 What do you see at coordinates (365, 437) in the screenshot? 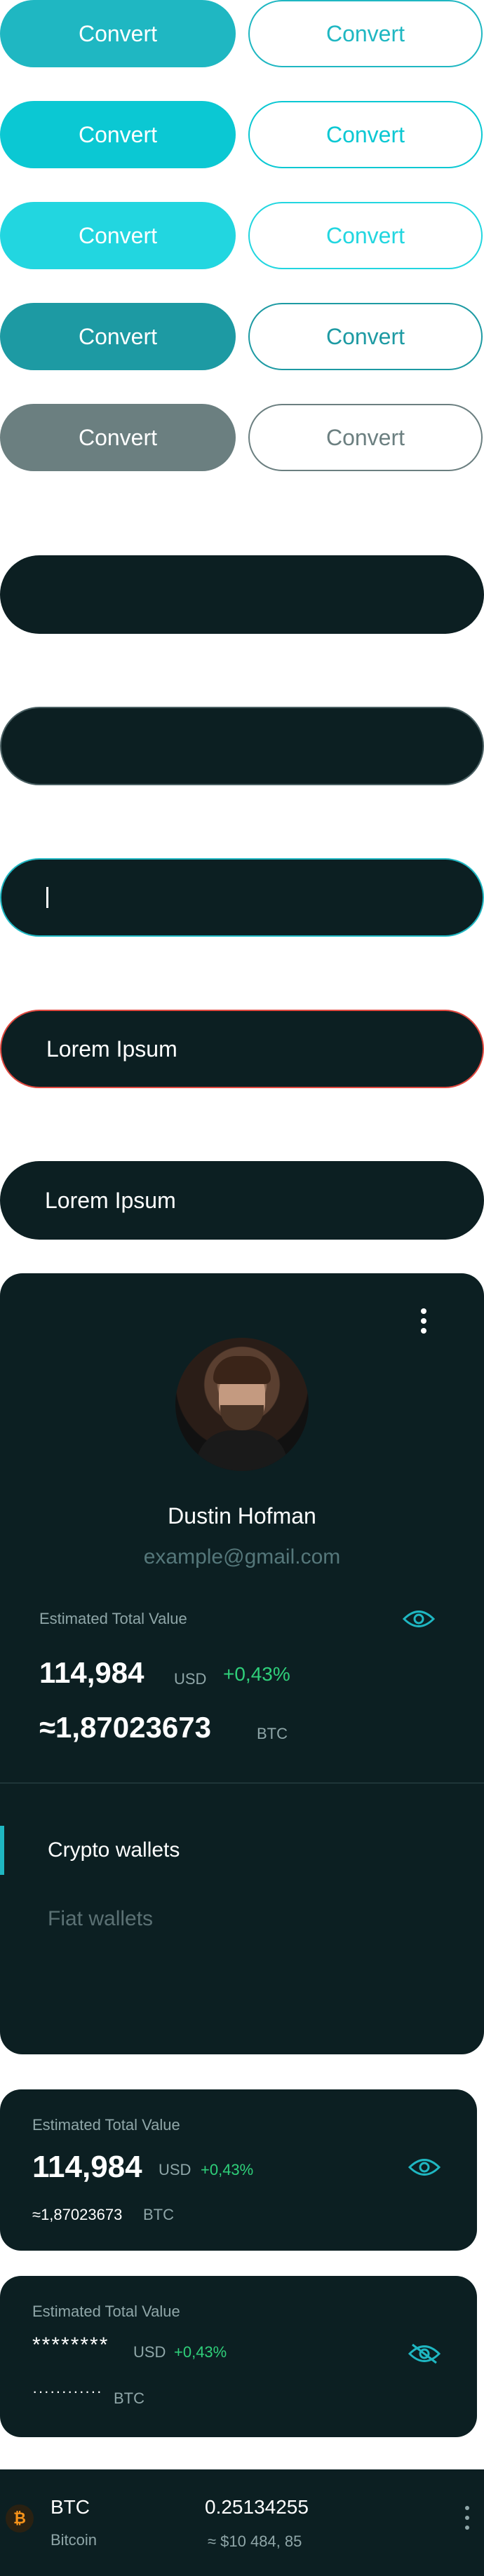
I see `convert-button-outline-disabled: Convert` at bounding box center [365, 437].